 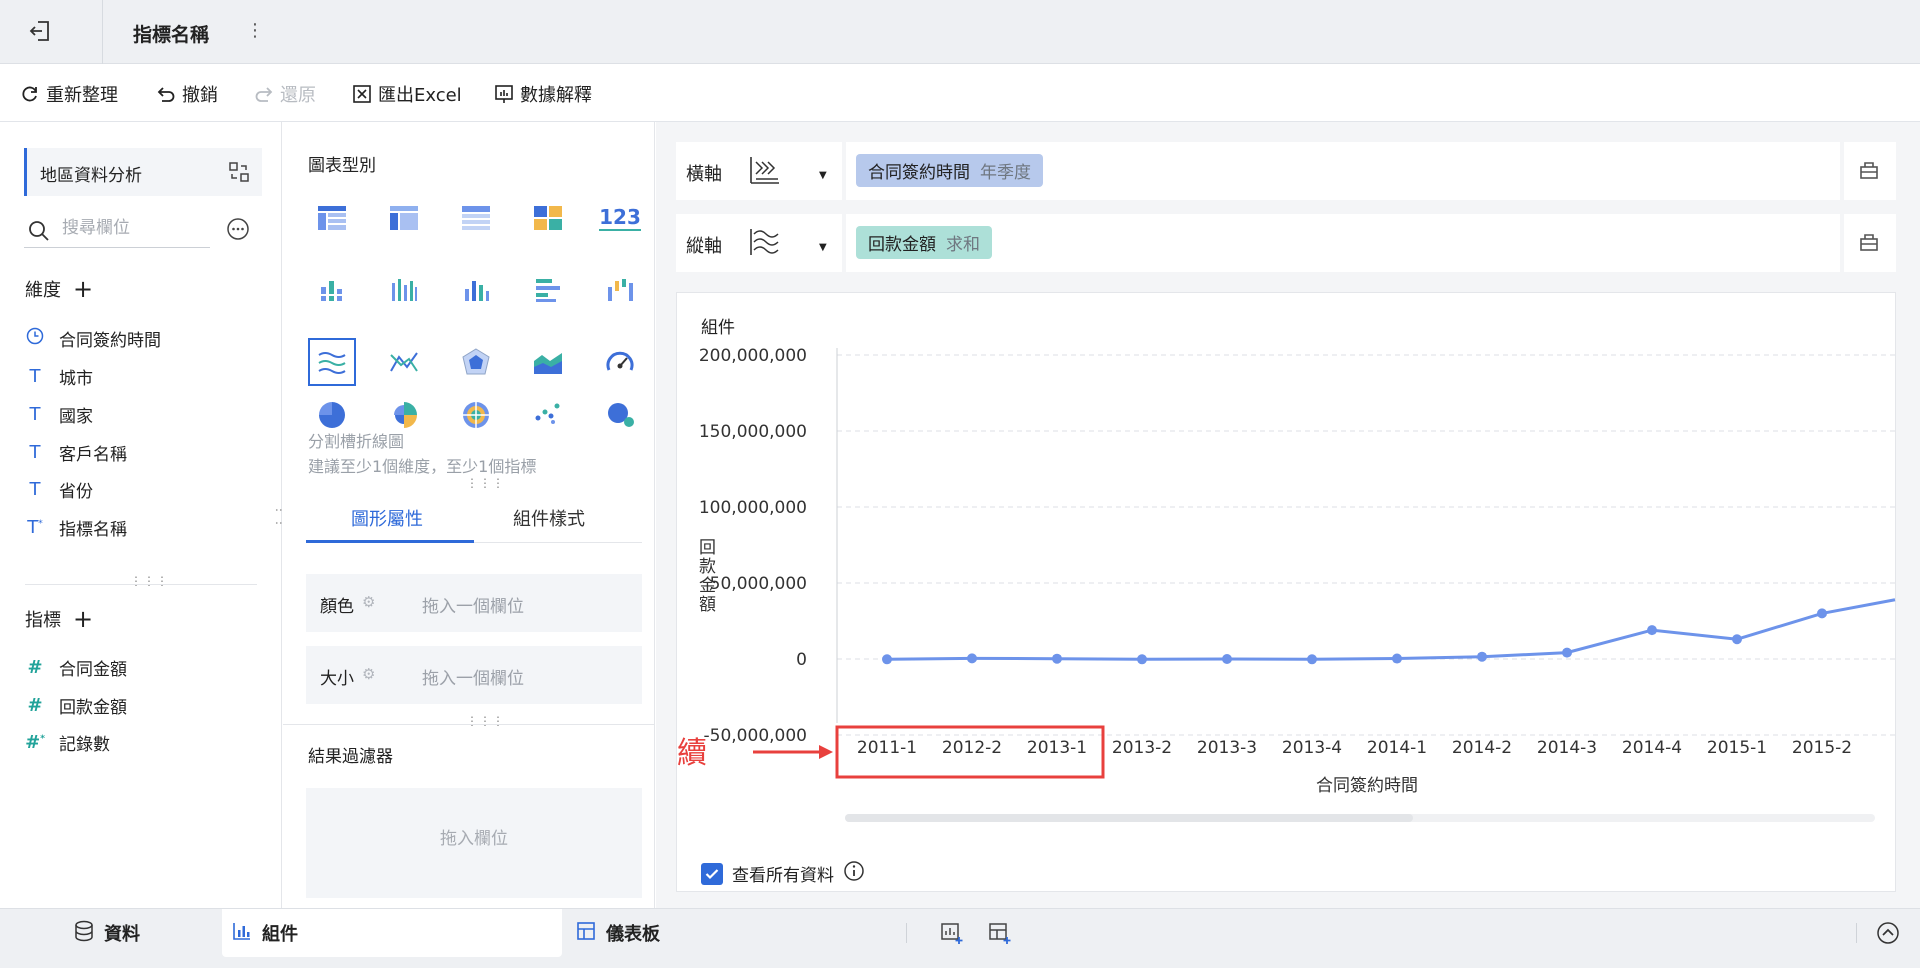 What do you see at coordinates (332, 218) in the screenshot?
I see `table-chart-icon` at bounding box center [332, 218].